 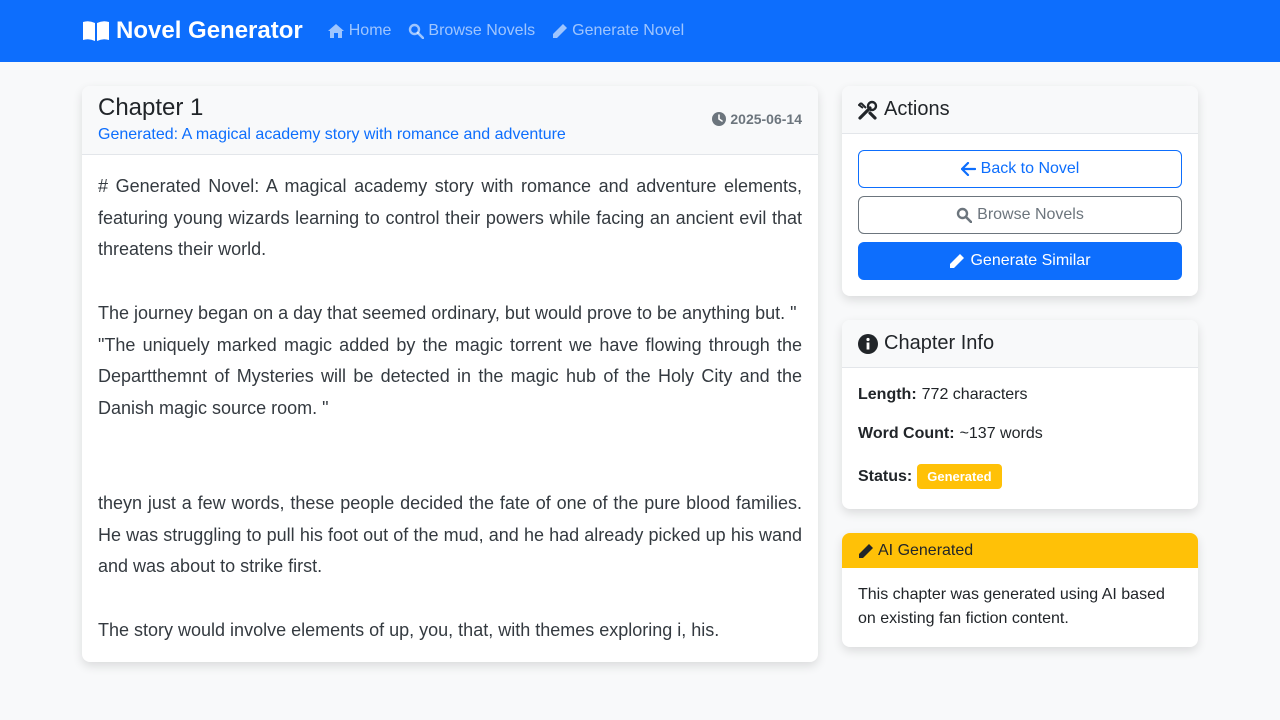 What do you see at coordinates (1030, 260) in the screenshot?
I see `generate-similar-label: Generate Similar` at bounding box center [1030, 260].